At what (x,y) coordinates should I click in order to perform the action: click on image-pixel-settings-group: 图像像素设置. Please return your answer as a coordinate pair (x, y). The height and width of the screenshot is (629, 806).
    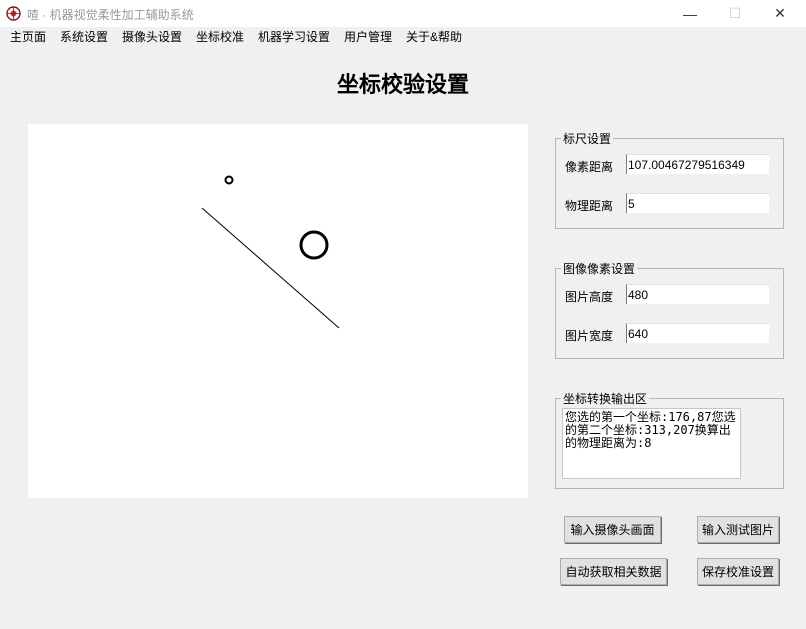
    Looking at the image, I should click on (669, 309).